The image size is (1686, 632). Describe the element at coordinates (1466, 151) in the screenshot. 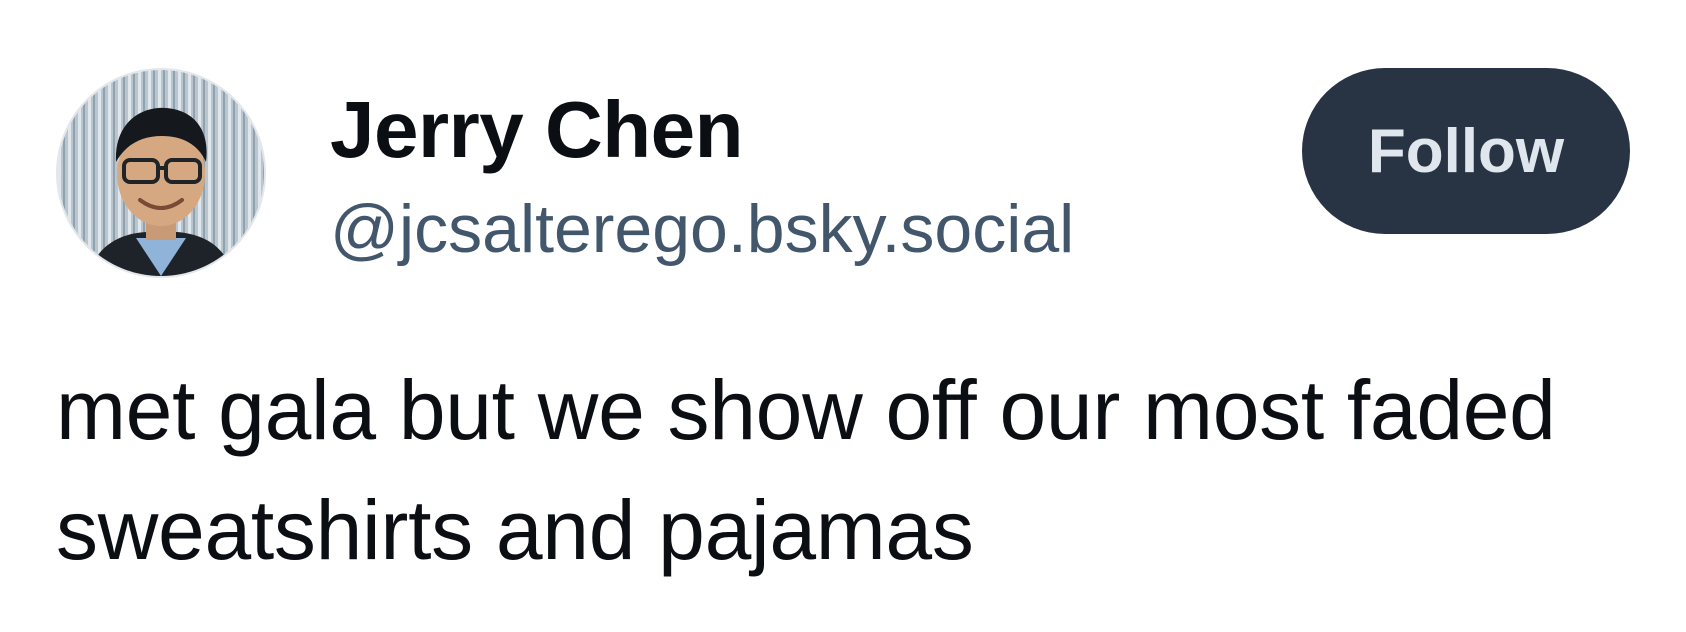

I see `follow-button: Follow` at that location.